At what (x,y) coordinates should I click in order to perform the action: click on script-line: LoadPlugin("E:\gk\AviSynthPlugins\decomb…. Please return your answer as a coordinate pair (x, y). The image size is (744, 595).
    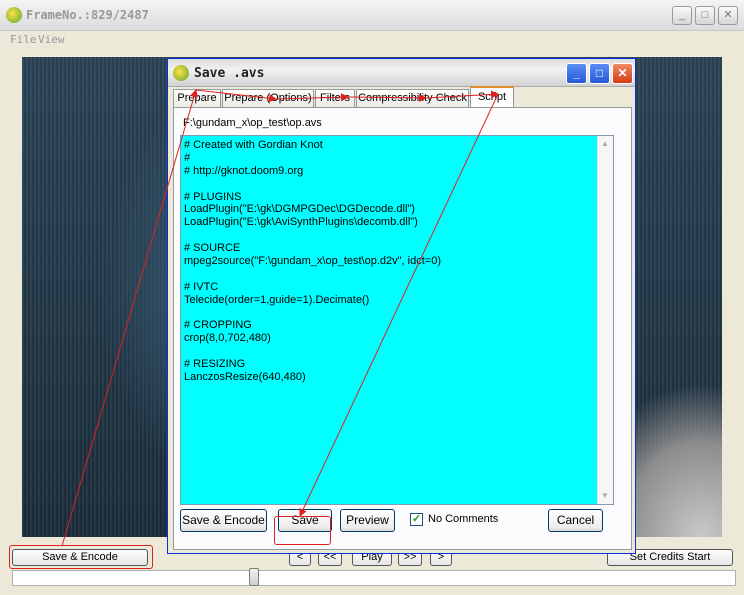
    Looking at the image, I should click on (301, 222).